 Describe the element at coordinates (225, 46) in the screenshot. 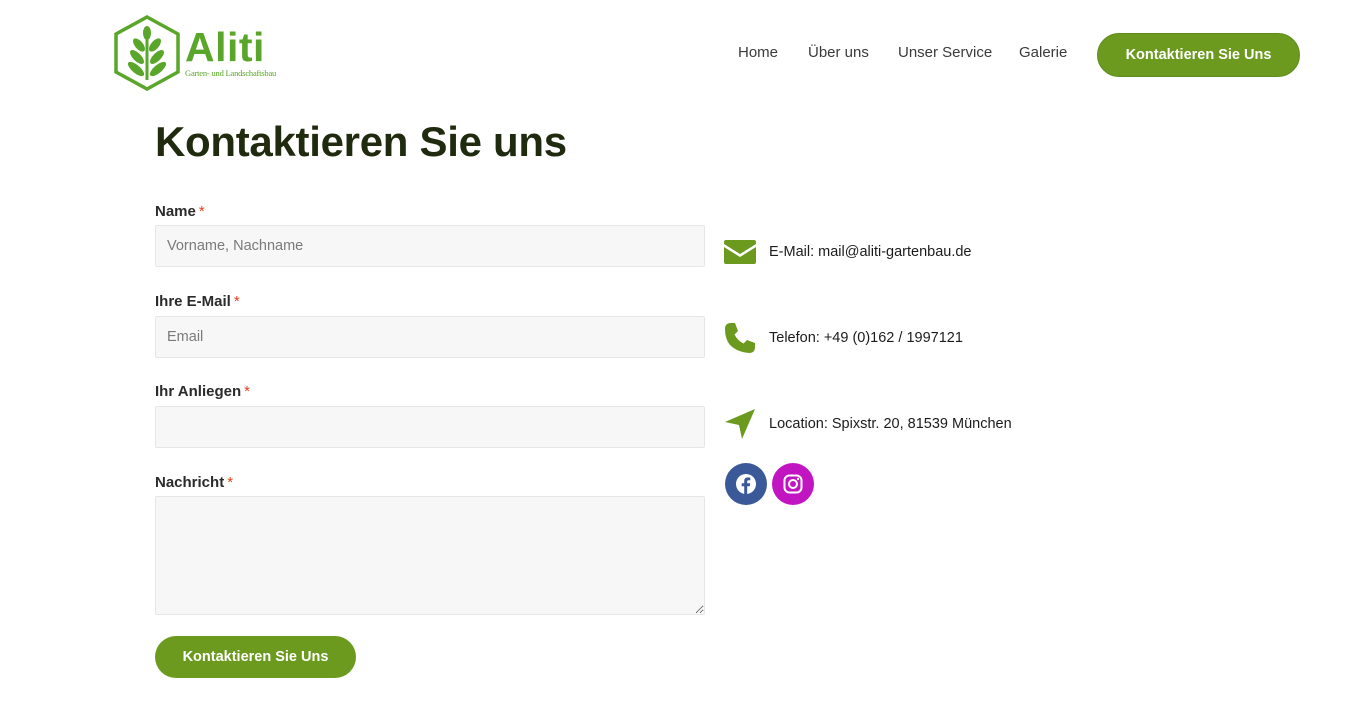

I see `brand-name: Aliti` at that location.